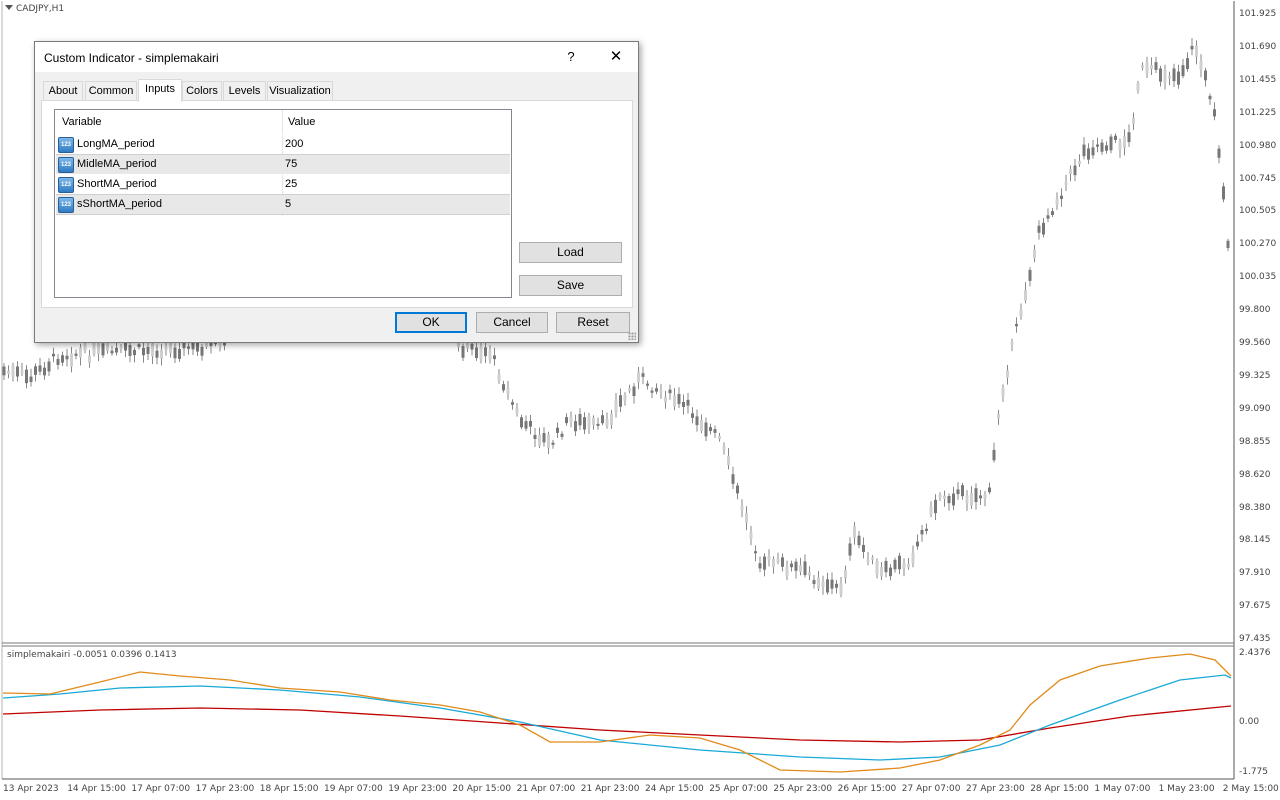  Describe the element at coordinates (610, 789) in the screenshot. I see `time-label: 21 Apr 23:00` at that location.